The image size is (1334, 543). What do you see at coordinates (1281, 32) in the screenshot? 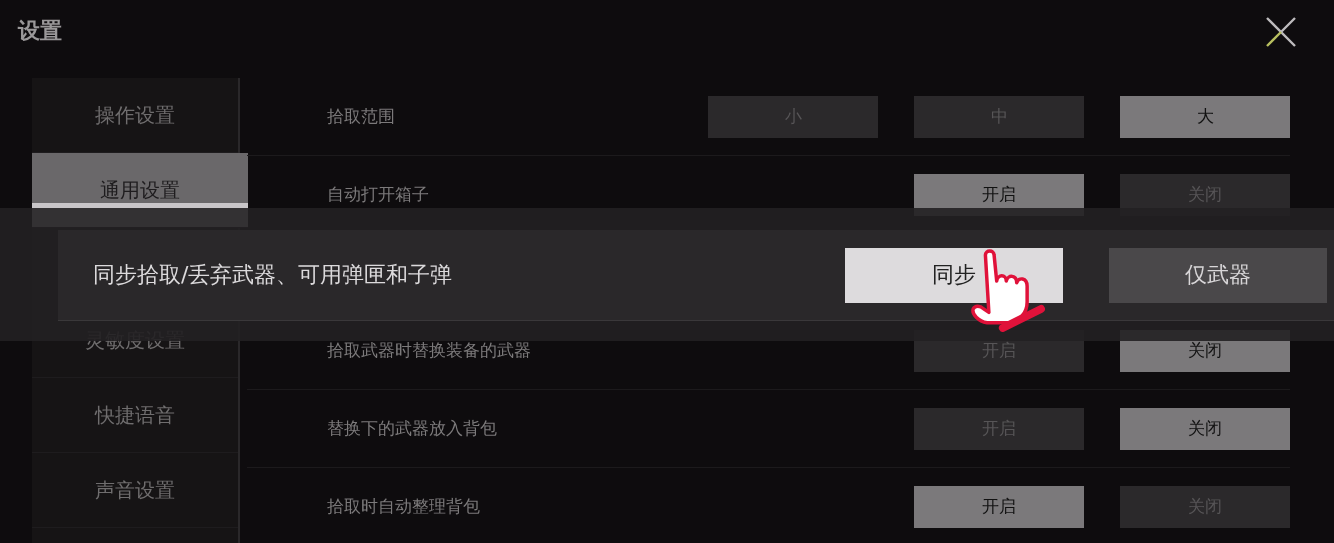
I see `close-icon` at bounding box center [1281, 32].